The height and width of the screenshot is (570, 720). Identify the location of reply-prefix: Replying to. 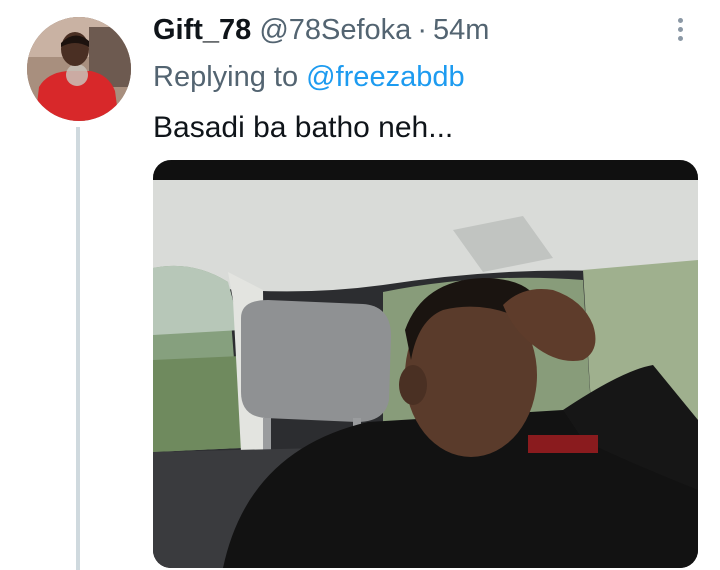
(226, 77).